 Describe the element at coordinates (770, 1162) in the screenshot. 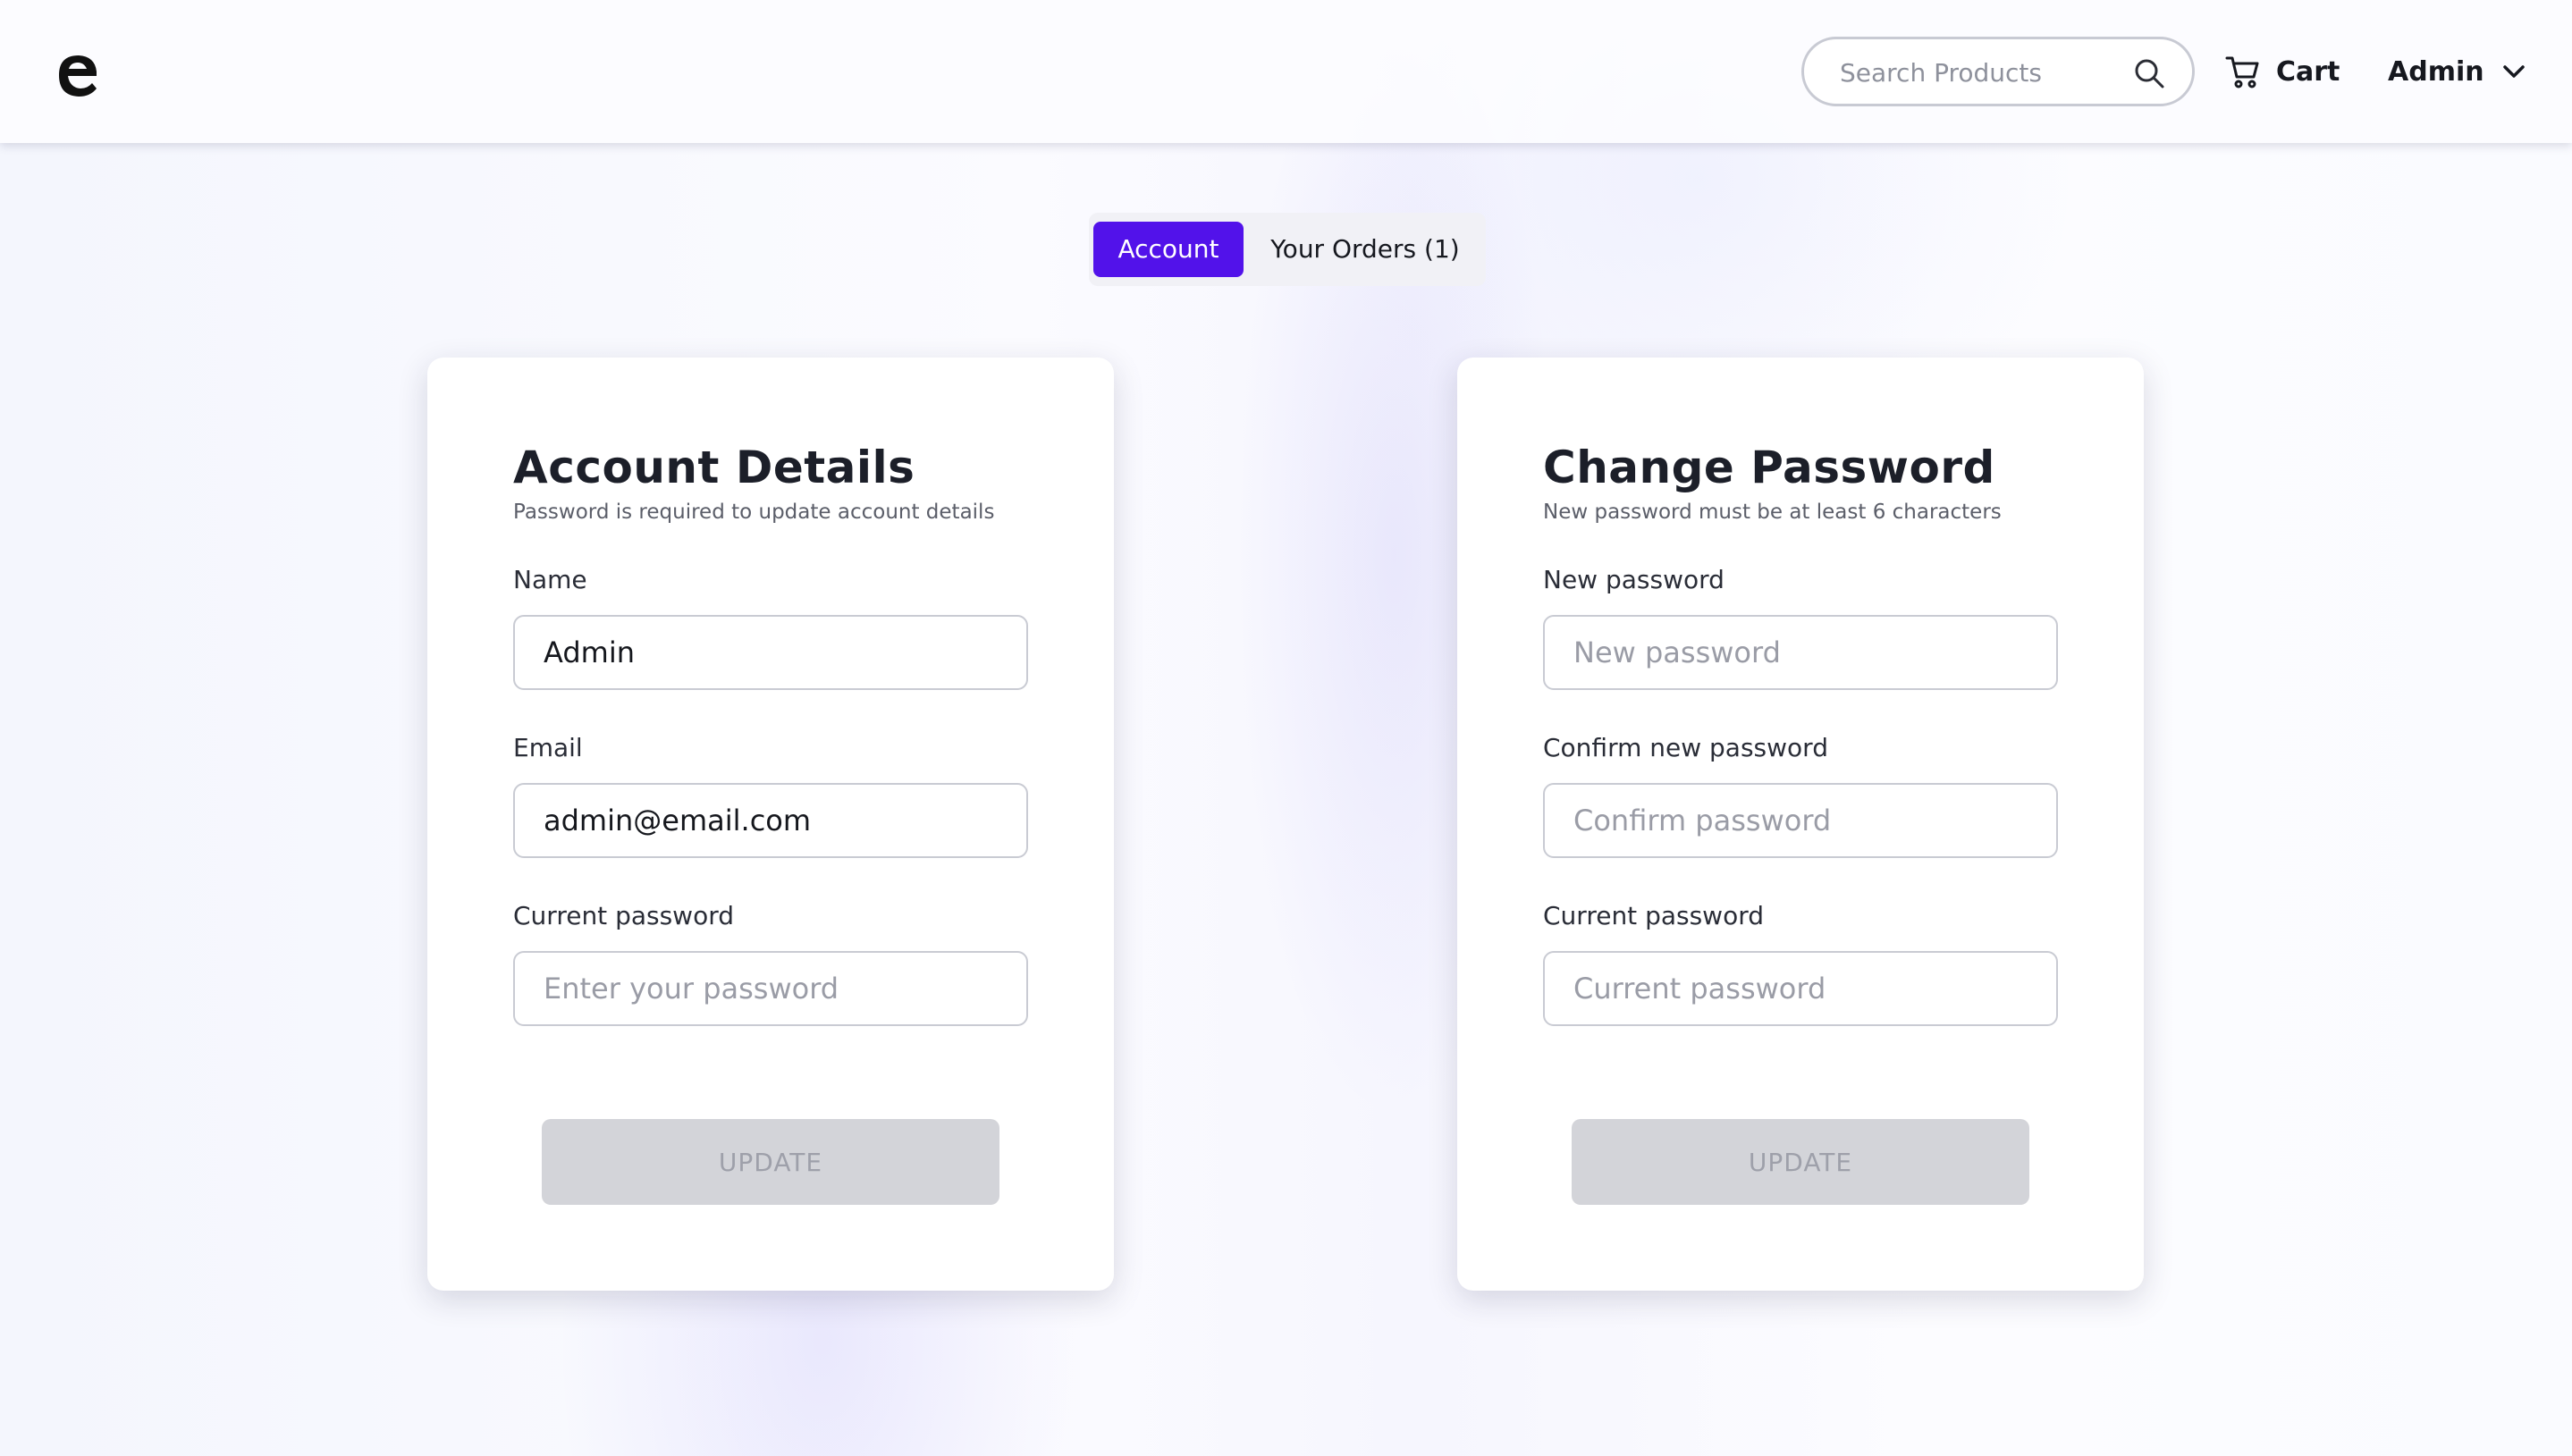

I see `update-account-button: UPDATE` at that location.